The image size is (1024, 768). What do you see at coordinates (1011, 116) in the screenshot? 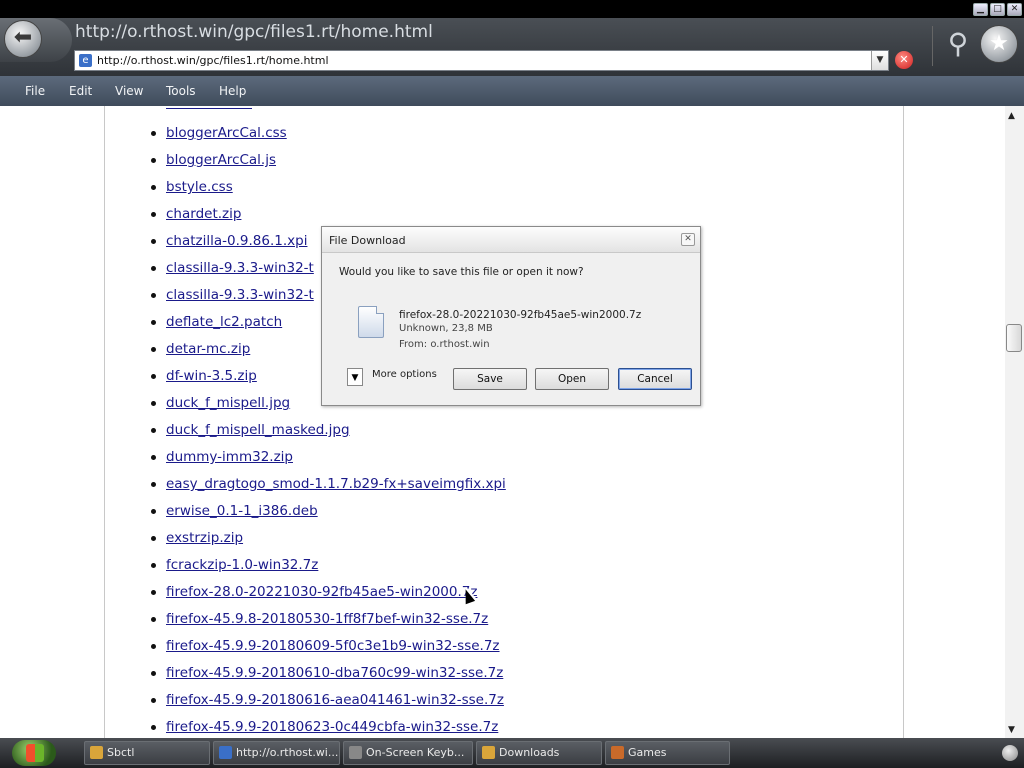
I see `scroll-up-arrow-icon: ▲` at bounding box center [1011, 116].